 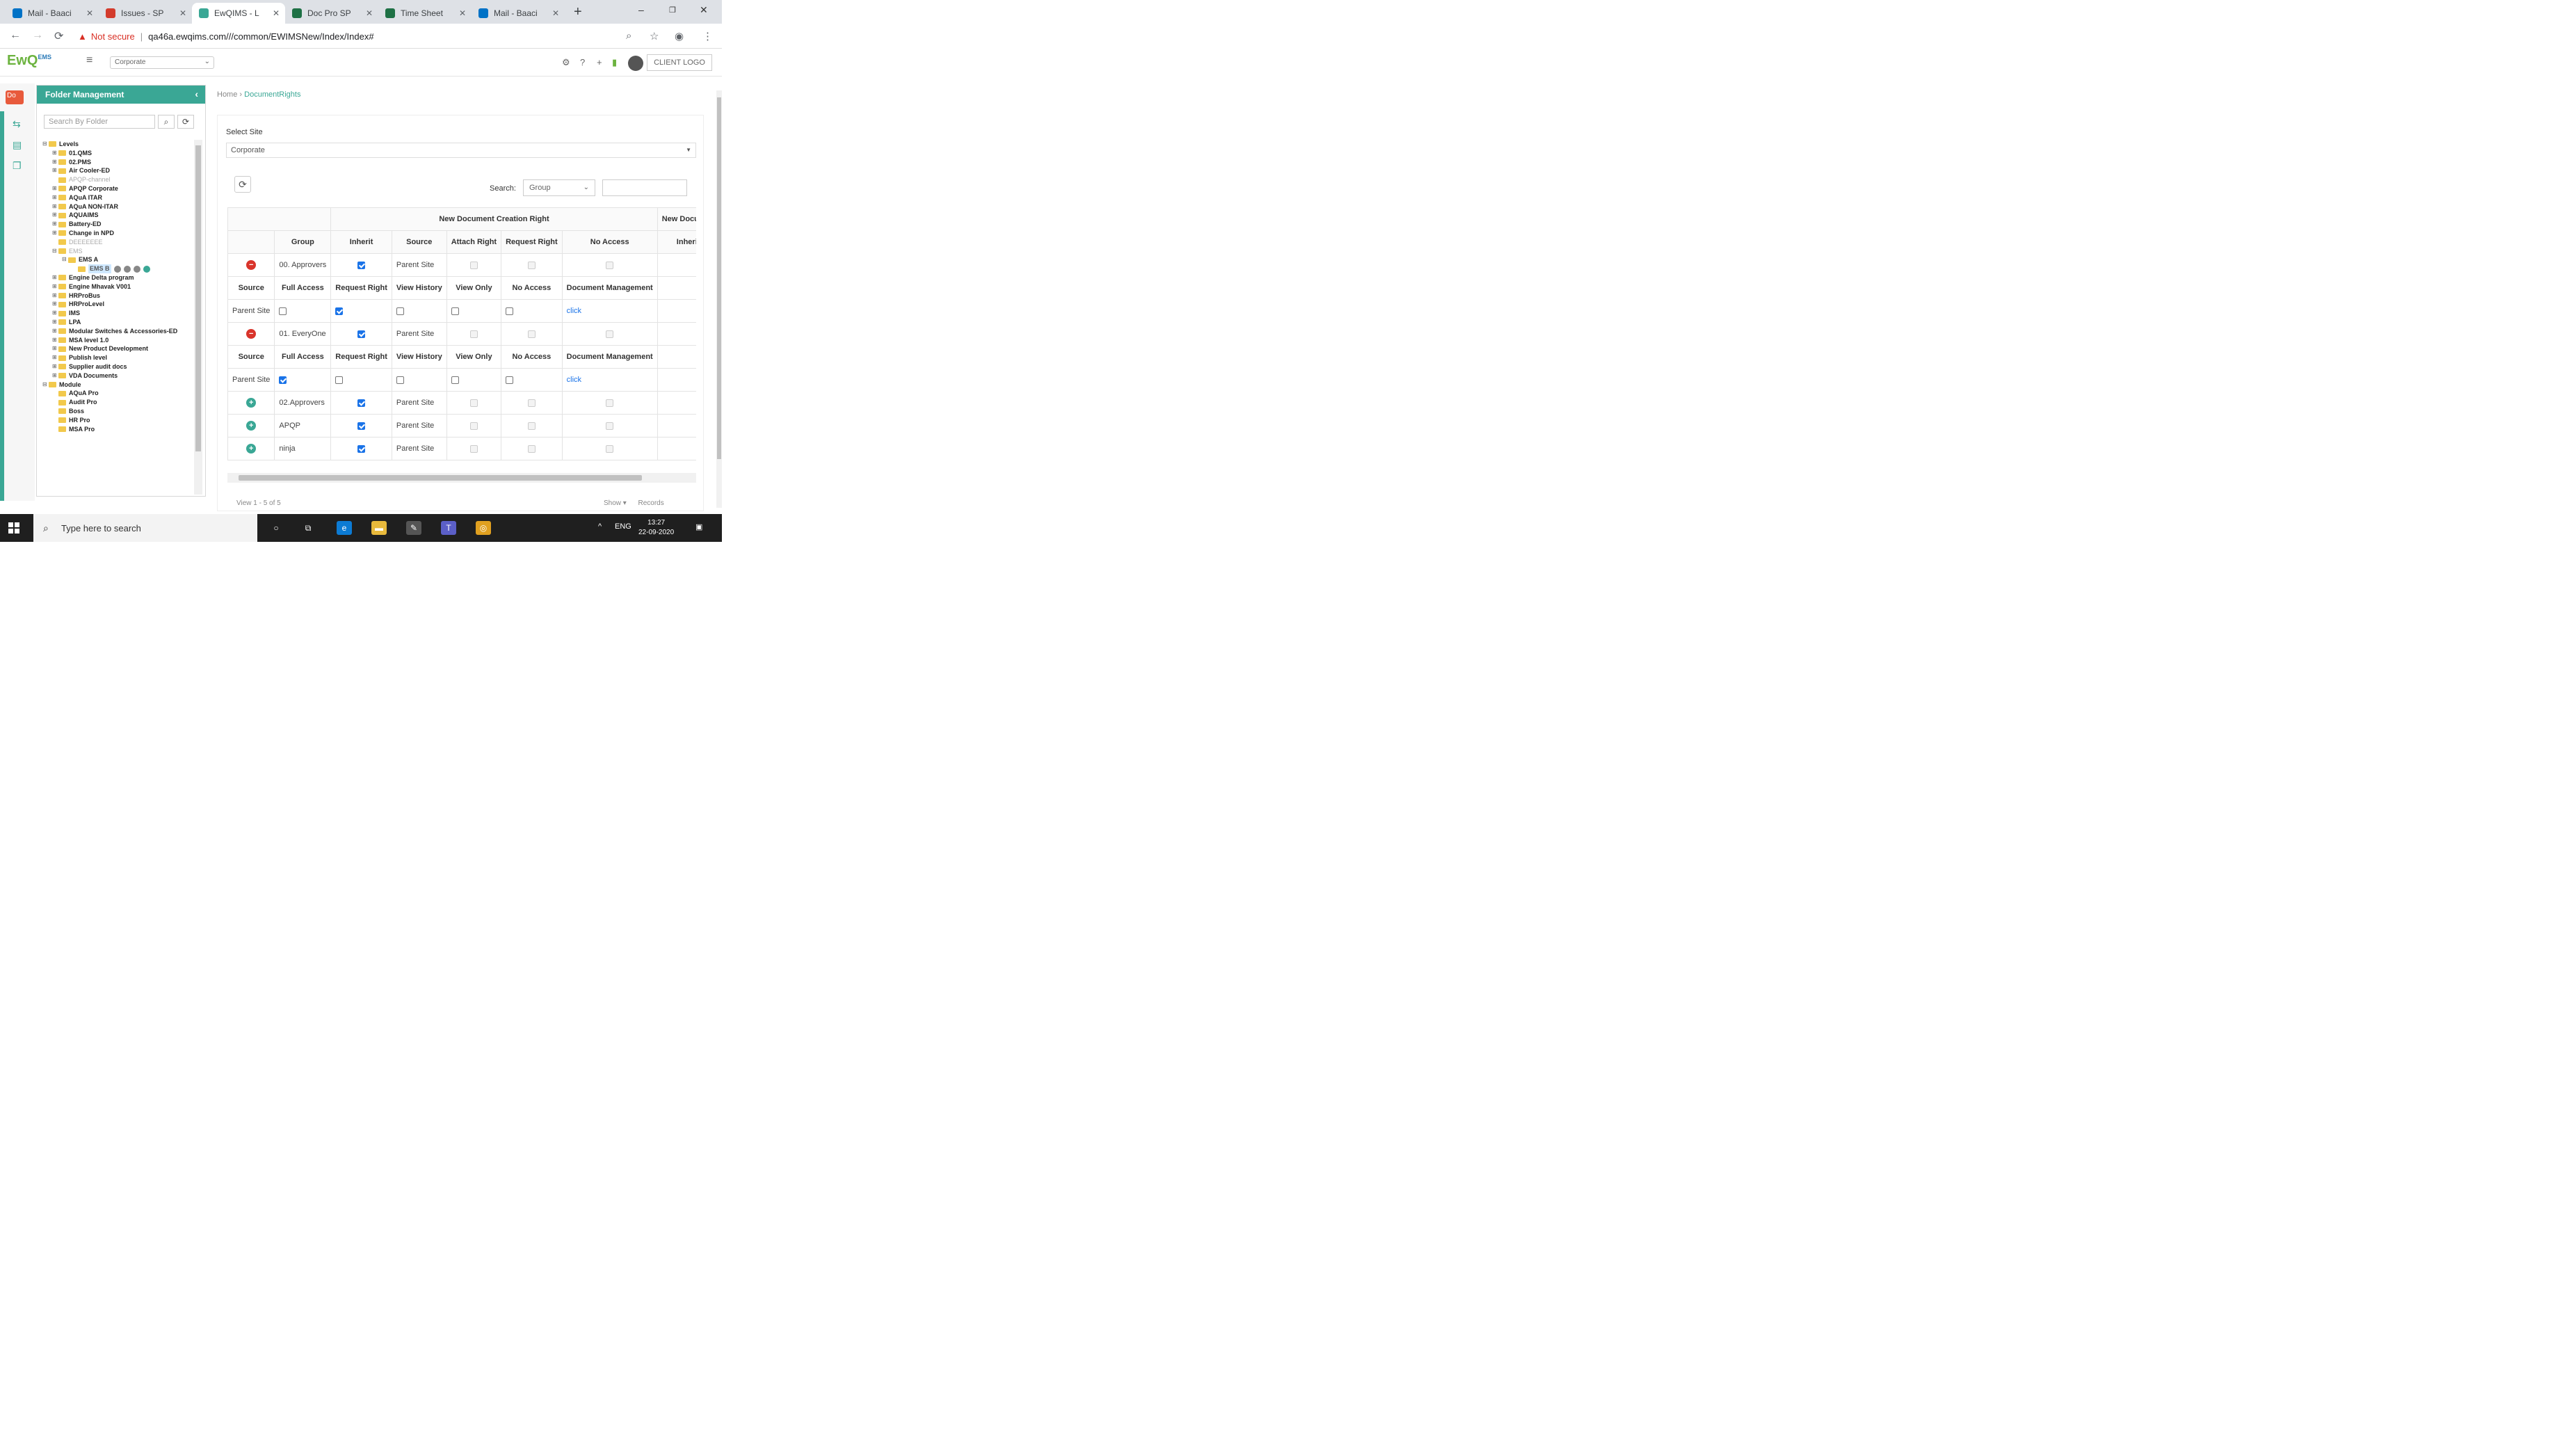 What do you see at coordinates (227, 94) in the screenshot?
I see `breadcrumb-home: Home` at bounding box center [227, 94].